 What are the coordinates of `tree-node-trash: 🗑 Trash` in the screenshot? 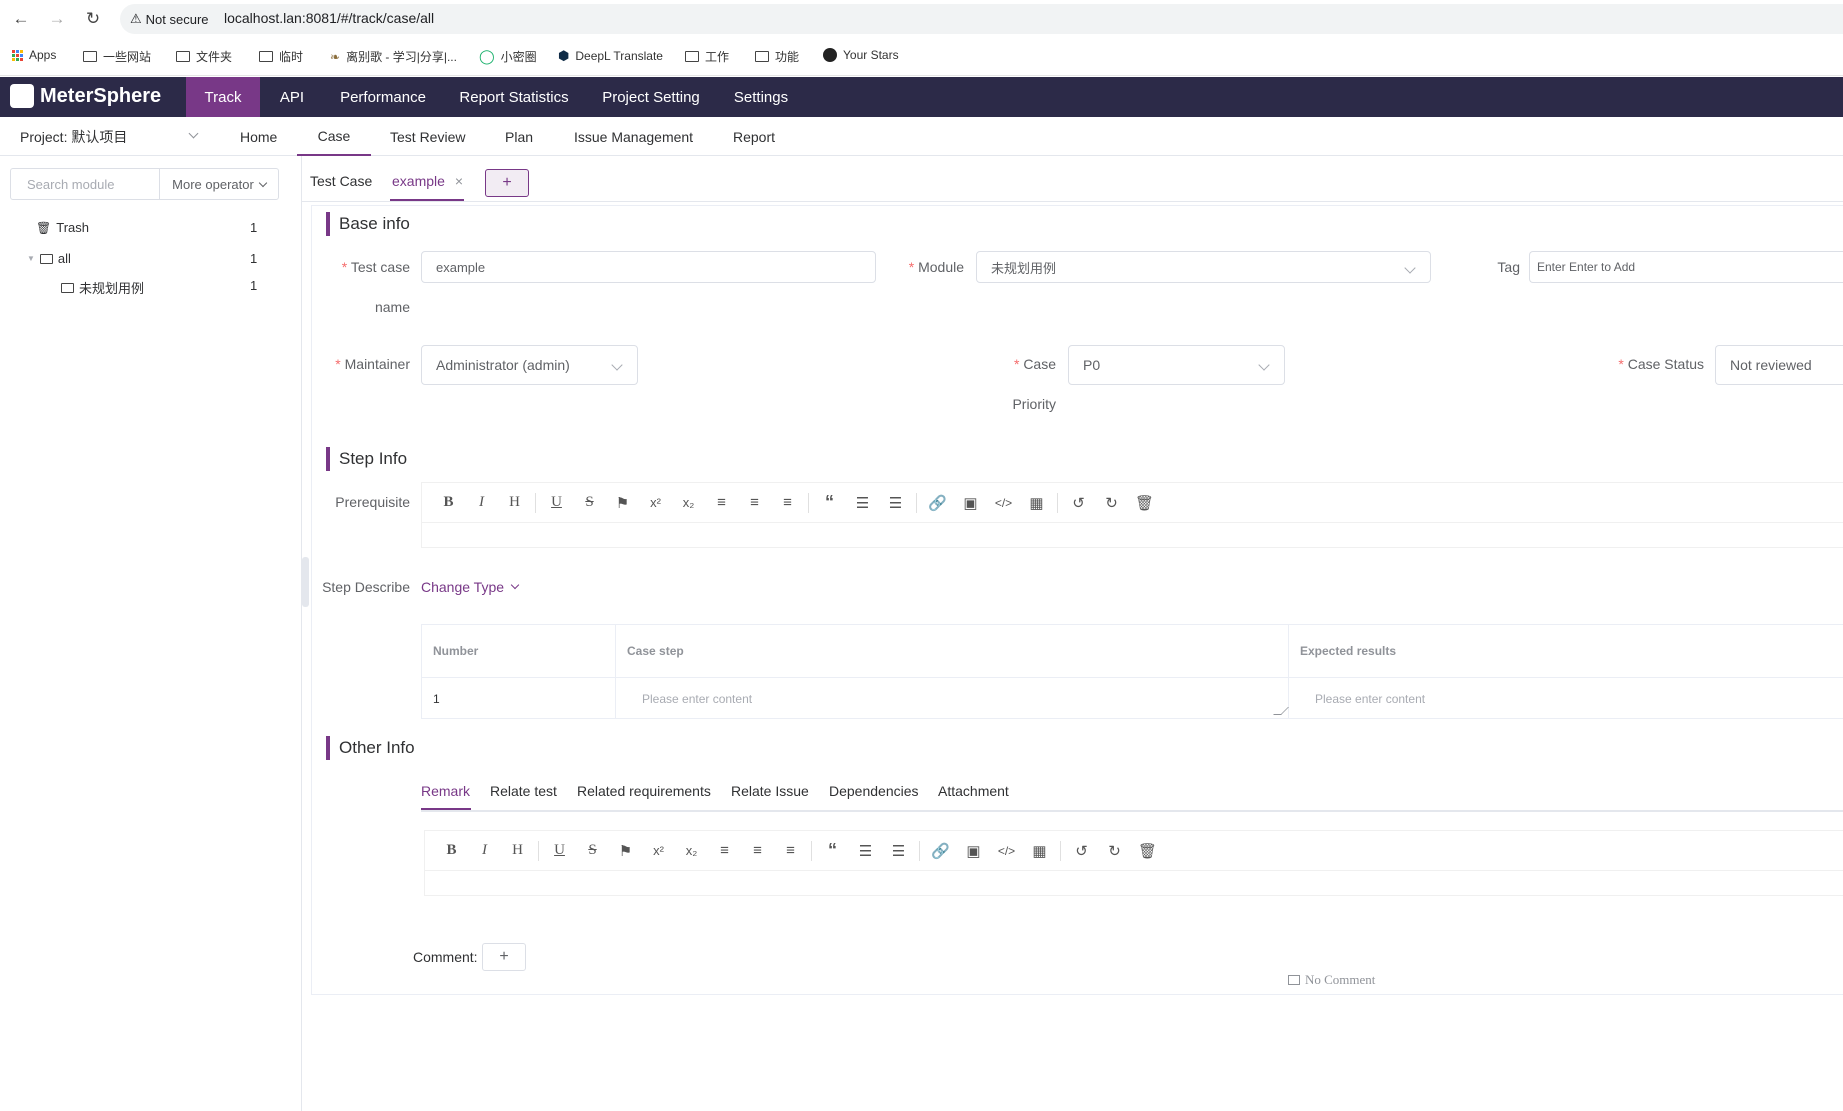 It's located at (62, 227).